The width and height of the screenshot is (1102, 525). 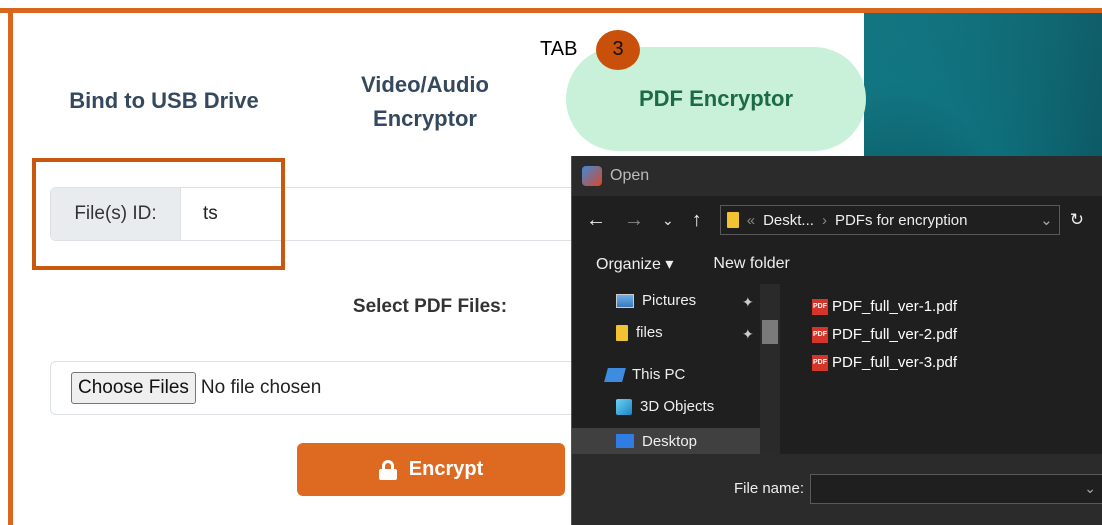 I want to click on file-name-label: File name:, so click(x=769, y=488).